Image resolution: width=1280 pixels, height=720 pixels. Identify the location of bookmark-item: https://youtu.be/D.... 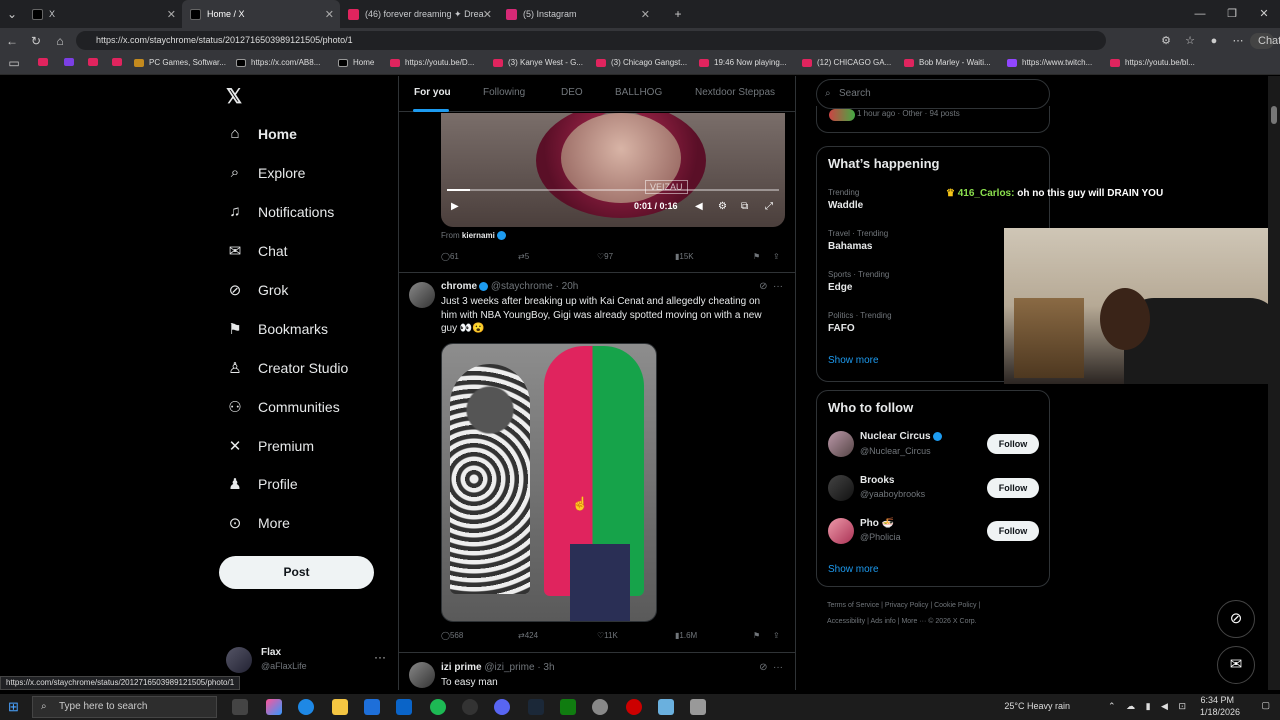
(432, 62).